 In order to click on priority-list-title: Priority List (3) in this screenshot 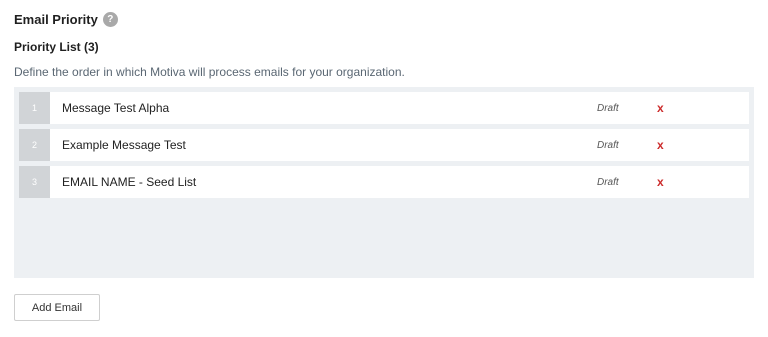, I will do `click(56, 47)`.